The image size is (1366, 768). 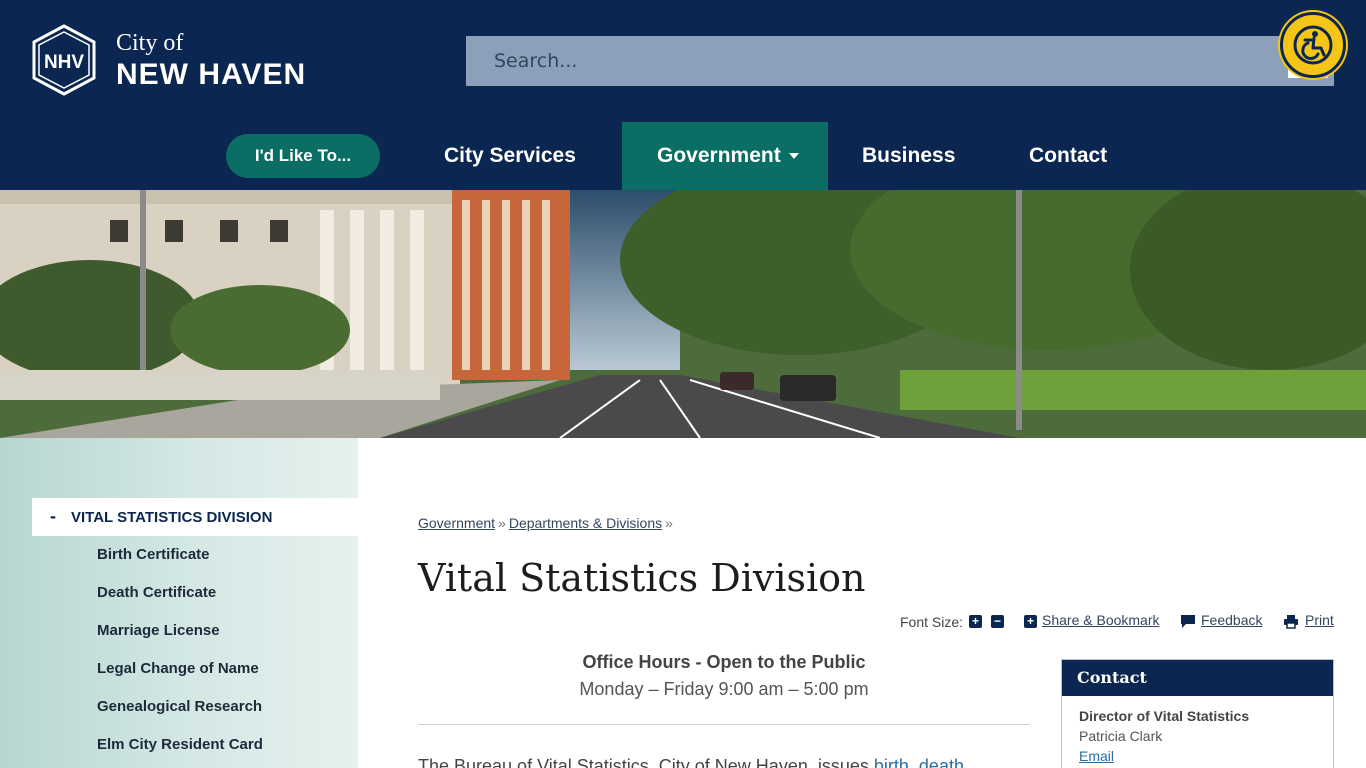 What do you see at coordinates (908, 156) in the screenshot?
I see `nav-business: Business` at bounding box center [908, 156].